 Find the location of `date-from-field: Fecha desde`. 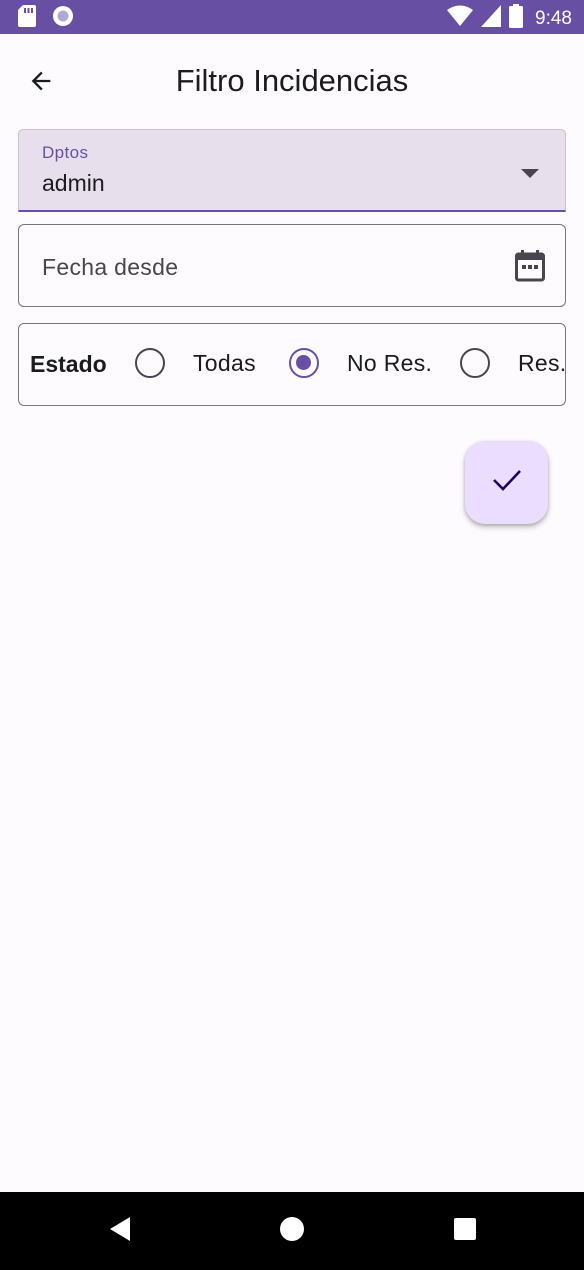

date-from-field: Fecha desde is located at coordinates (292, 265).